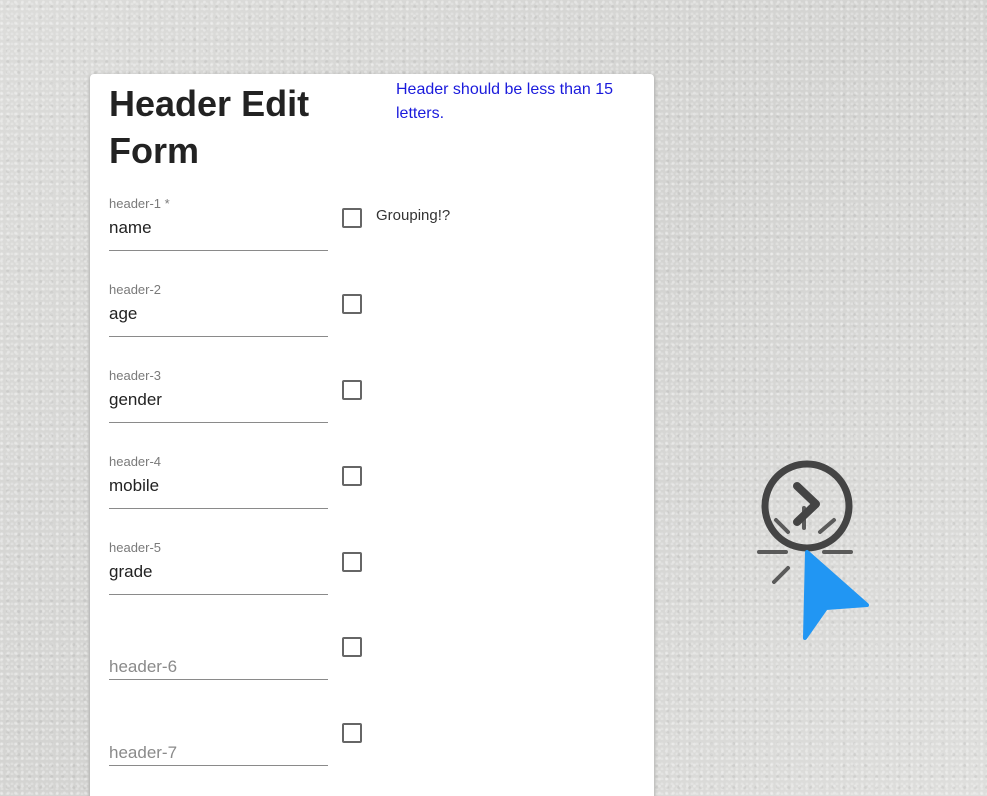 The image size is (987, 796). I want to click on header-row-3: header-3 gender, so click(369, 398).